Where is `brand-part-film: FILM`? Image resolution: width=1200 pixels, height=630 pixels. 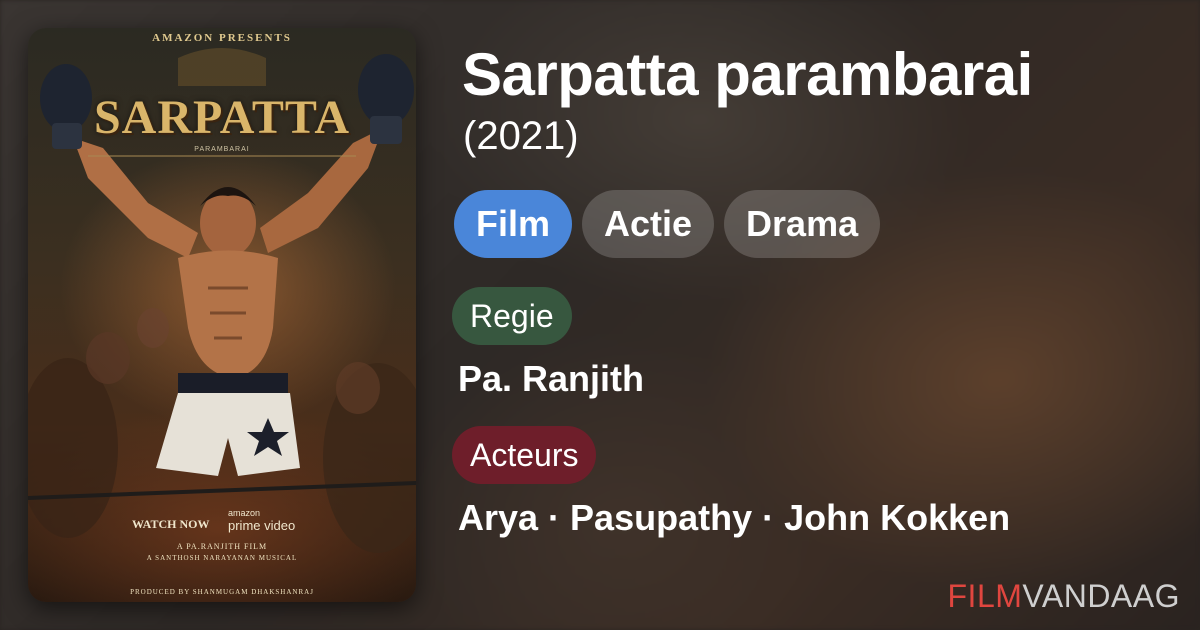
brand-part-film: FILM is located at coordinates (985, 596).